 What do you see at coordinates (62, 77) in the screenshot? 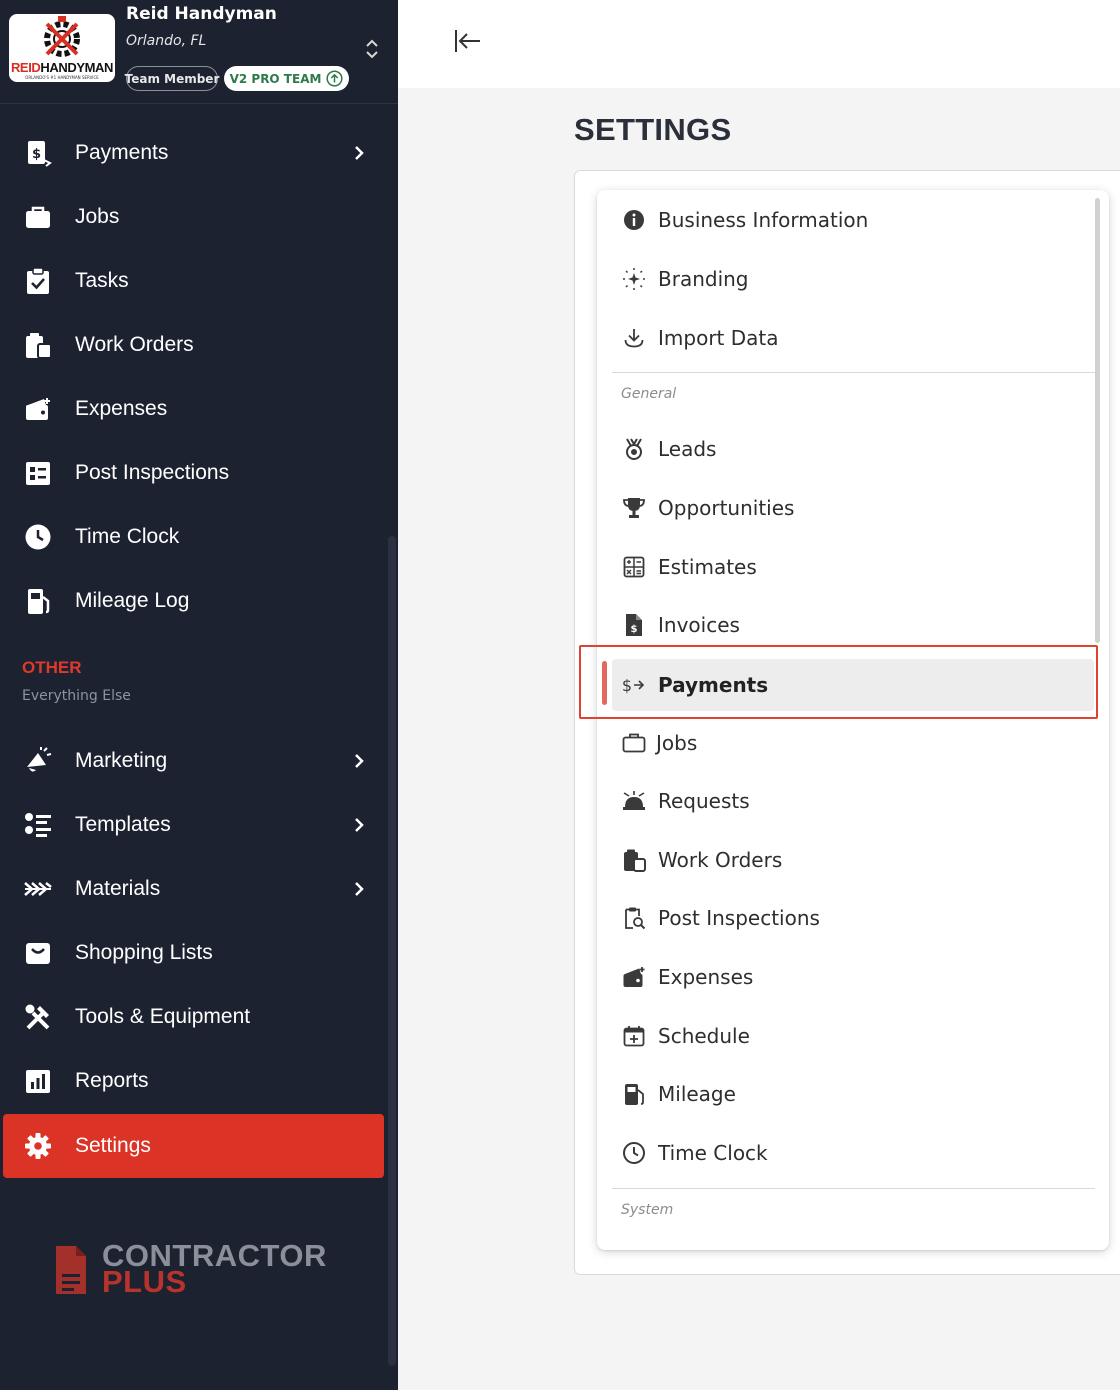
I see `logo-tagline: ORLANDO'S #1 HANDYMAN SERVICE` at bounding box center [62, 77].